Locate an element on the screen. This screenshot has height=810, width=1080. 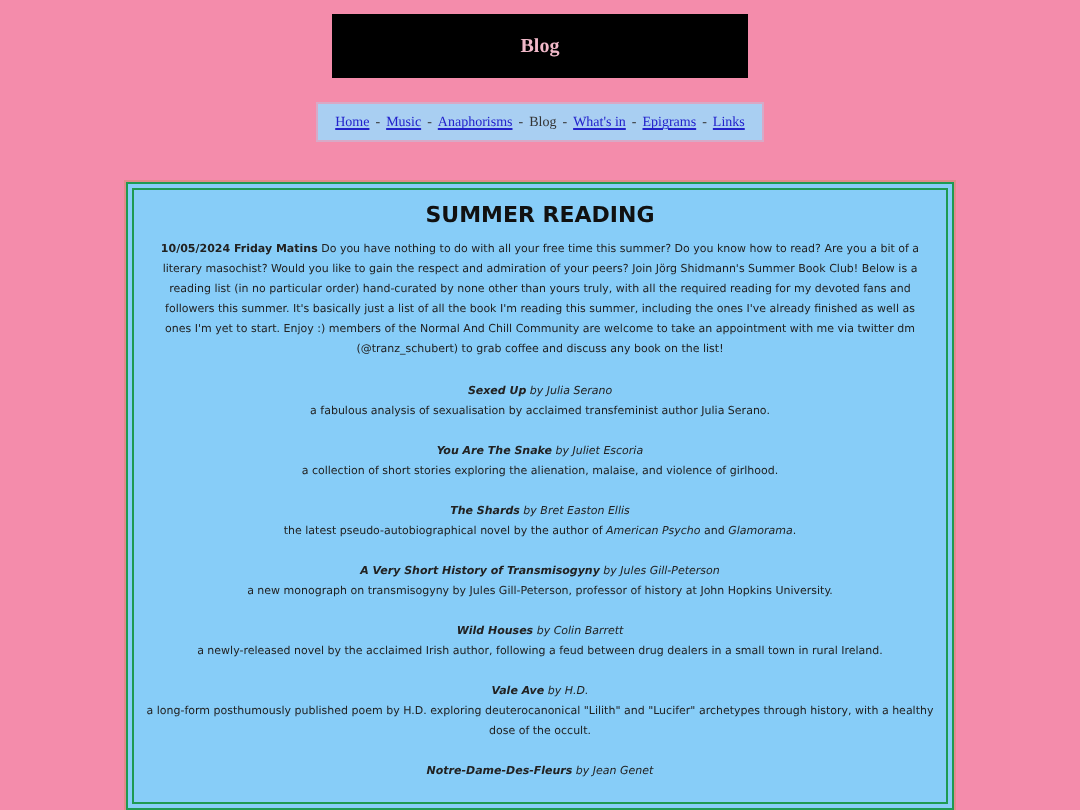
site-title: Blog is located at coordinates (540, 46).